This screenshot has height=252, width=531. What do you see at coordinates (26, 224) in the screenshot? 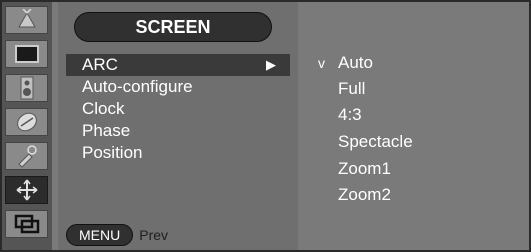
I see `pip-icon` at bounding box center [26, 224].